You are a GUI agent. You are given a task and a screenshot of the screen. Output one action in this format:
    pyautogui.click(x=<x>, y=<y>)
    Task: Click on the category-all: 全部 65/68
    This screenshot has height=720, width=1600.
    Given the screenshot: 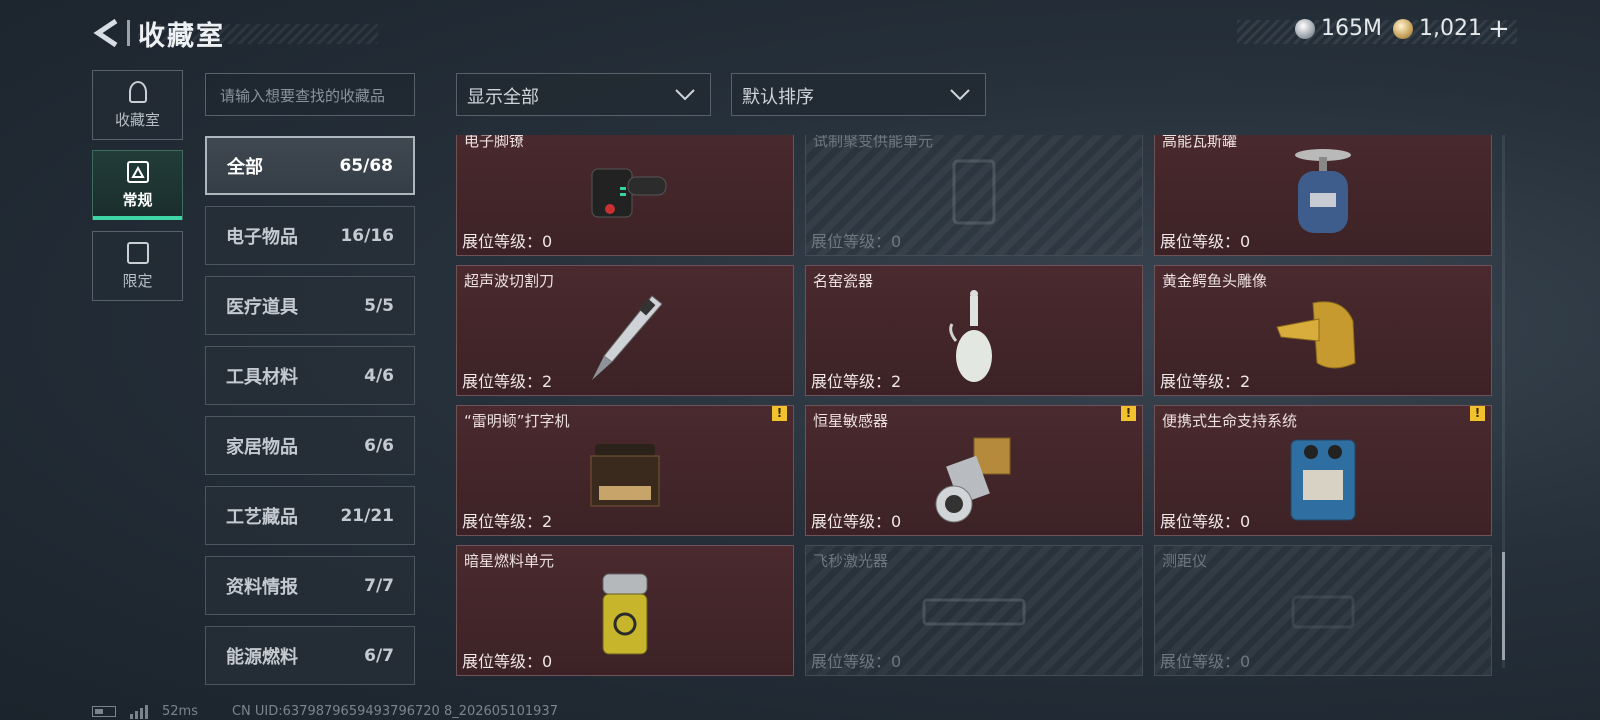 What is the action you would take?
    pyautogui.click(x=310, y=165)
    